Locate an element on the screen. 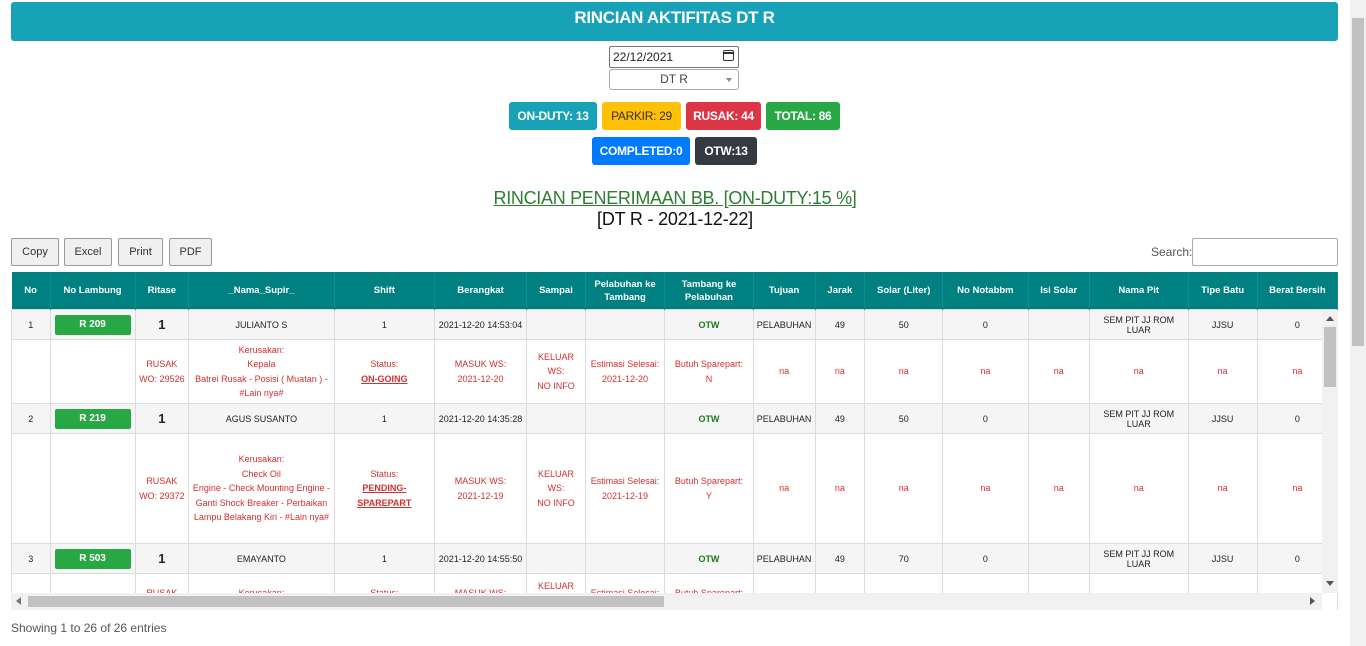 The height and width of the screenshot is (646, 1366). cell-supir: EMAYANTO is located at coordinates (261, 558).